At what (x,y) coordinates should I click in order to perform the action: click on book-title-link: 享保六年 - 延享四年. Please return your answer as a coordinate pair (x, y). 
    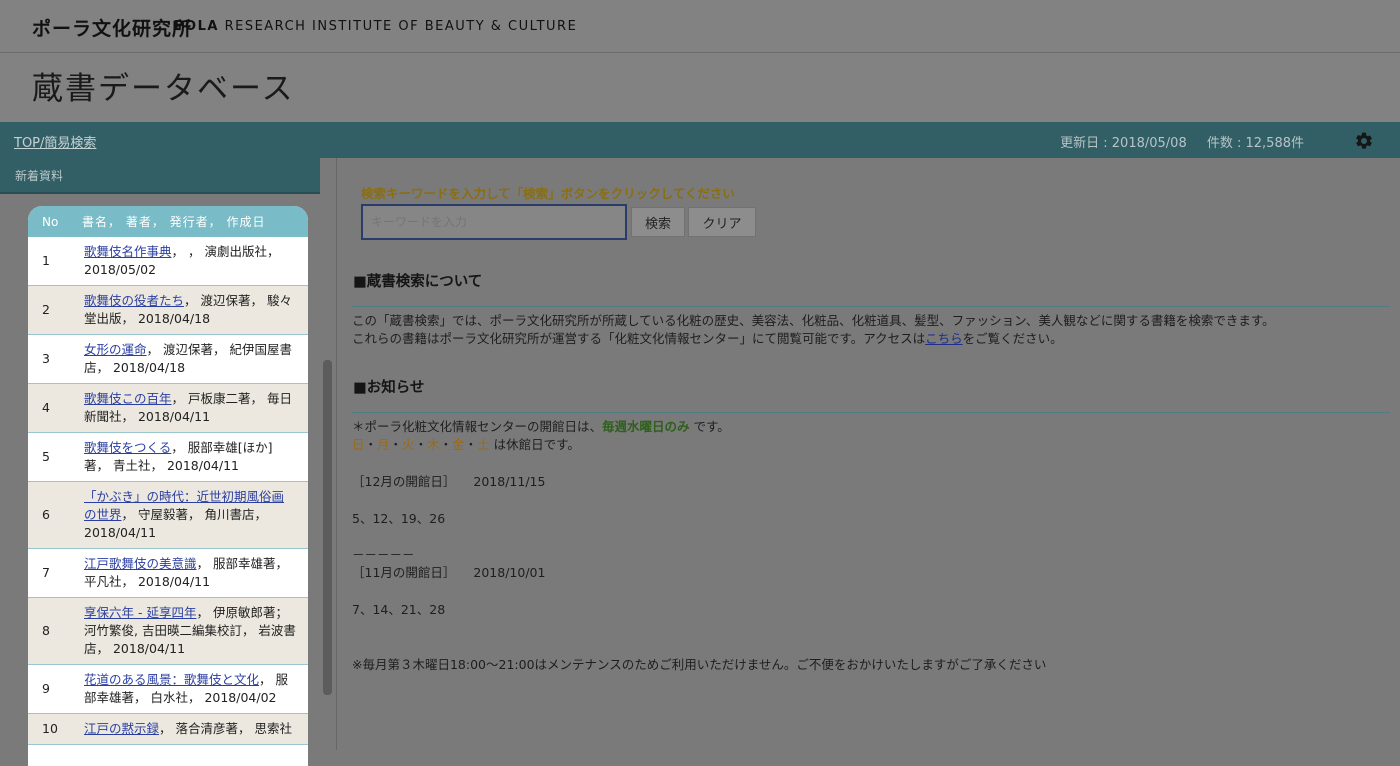
    Looking at the image, I should click on (140, 612).